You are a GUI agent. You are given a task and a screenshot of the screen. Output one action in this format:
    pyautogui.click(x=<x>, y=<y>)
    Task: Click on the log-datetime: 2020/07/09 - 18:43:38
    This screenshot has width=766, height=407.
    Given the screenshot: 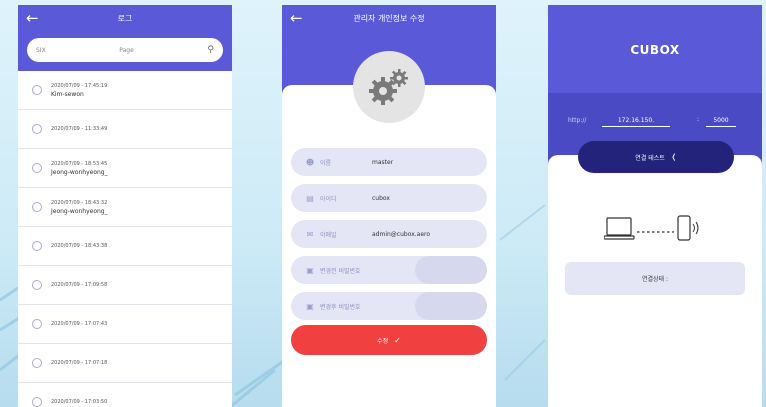 What is the action you would take?
    pyautogui.click(x=79, y=246)
    